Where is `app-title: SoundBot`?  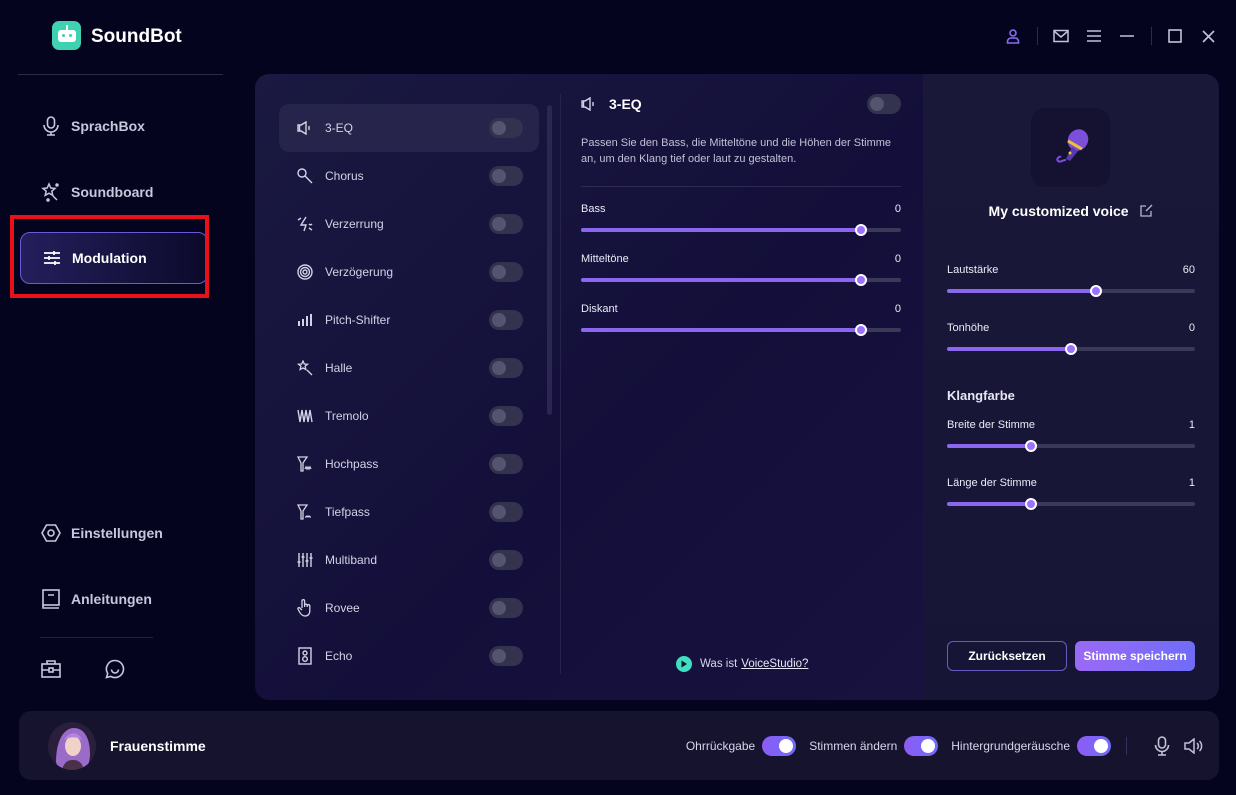 app-title: SoundBot is located at coordinates (136, 36).